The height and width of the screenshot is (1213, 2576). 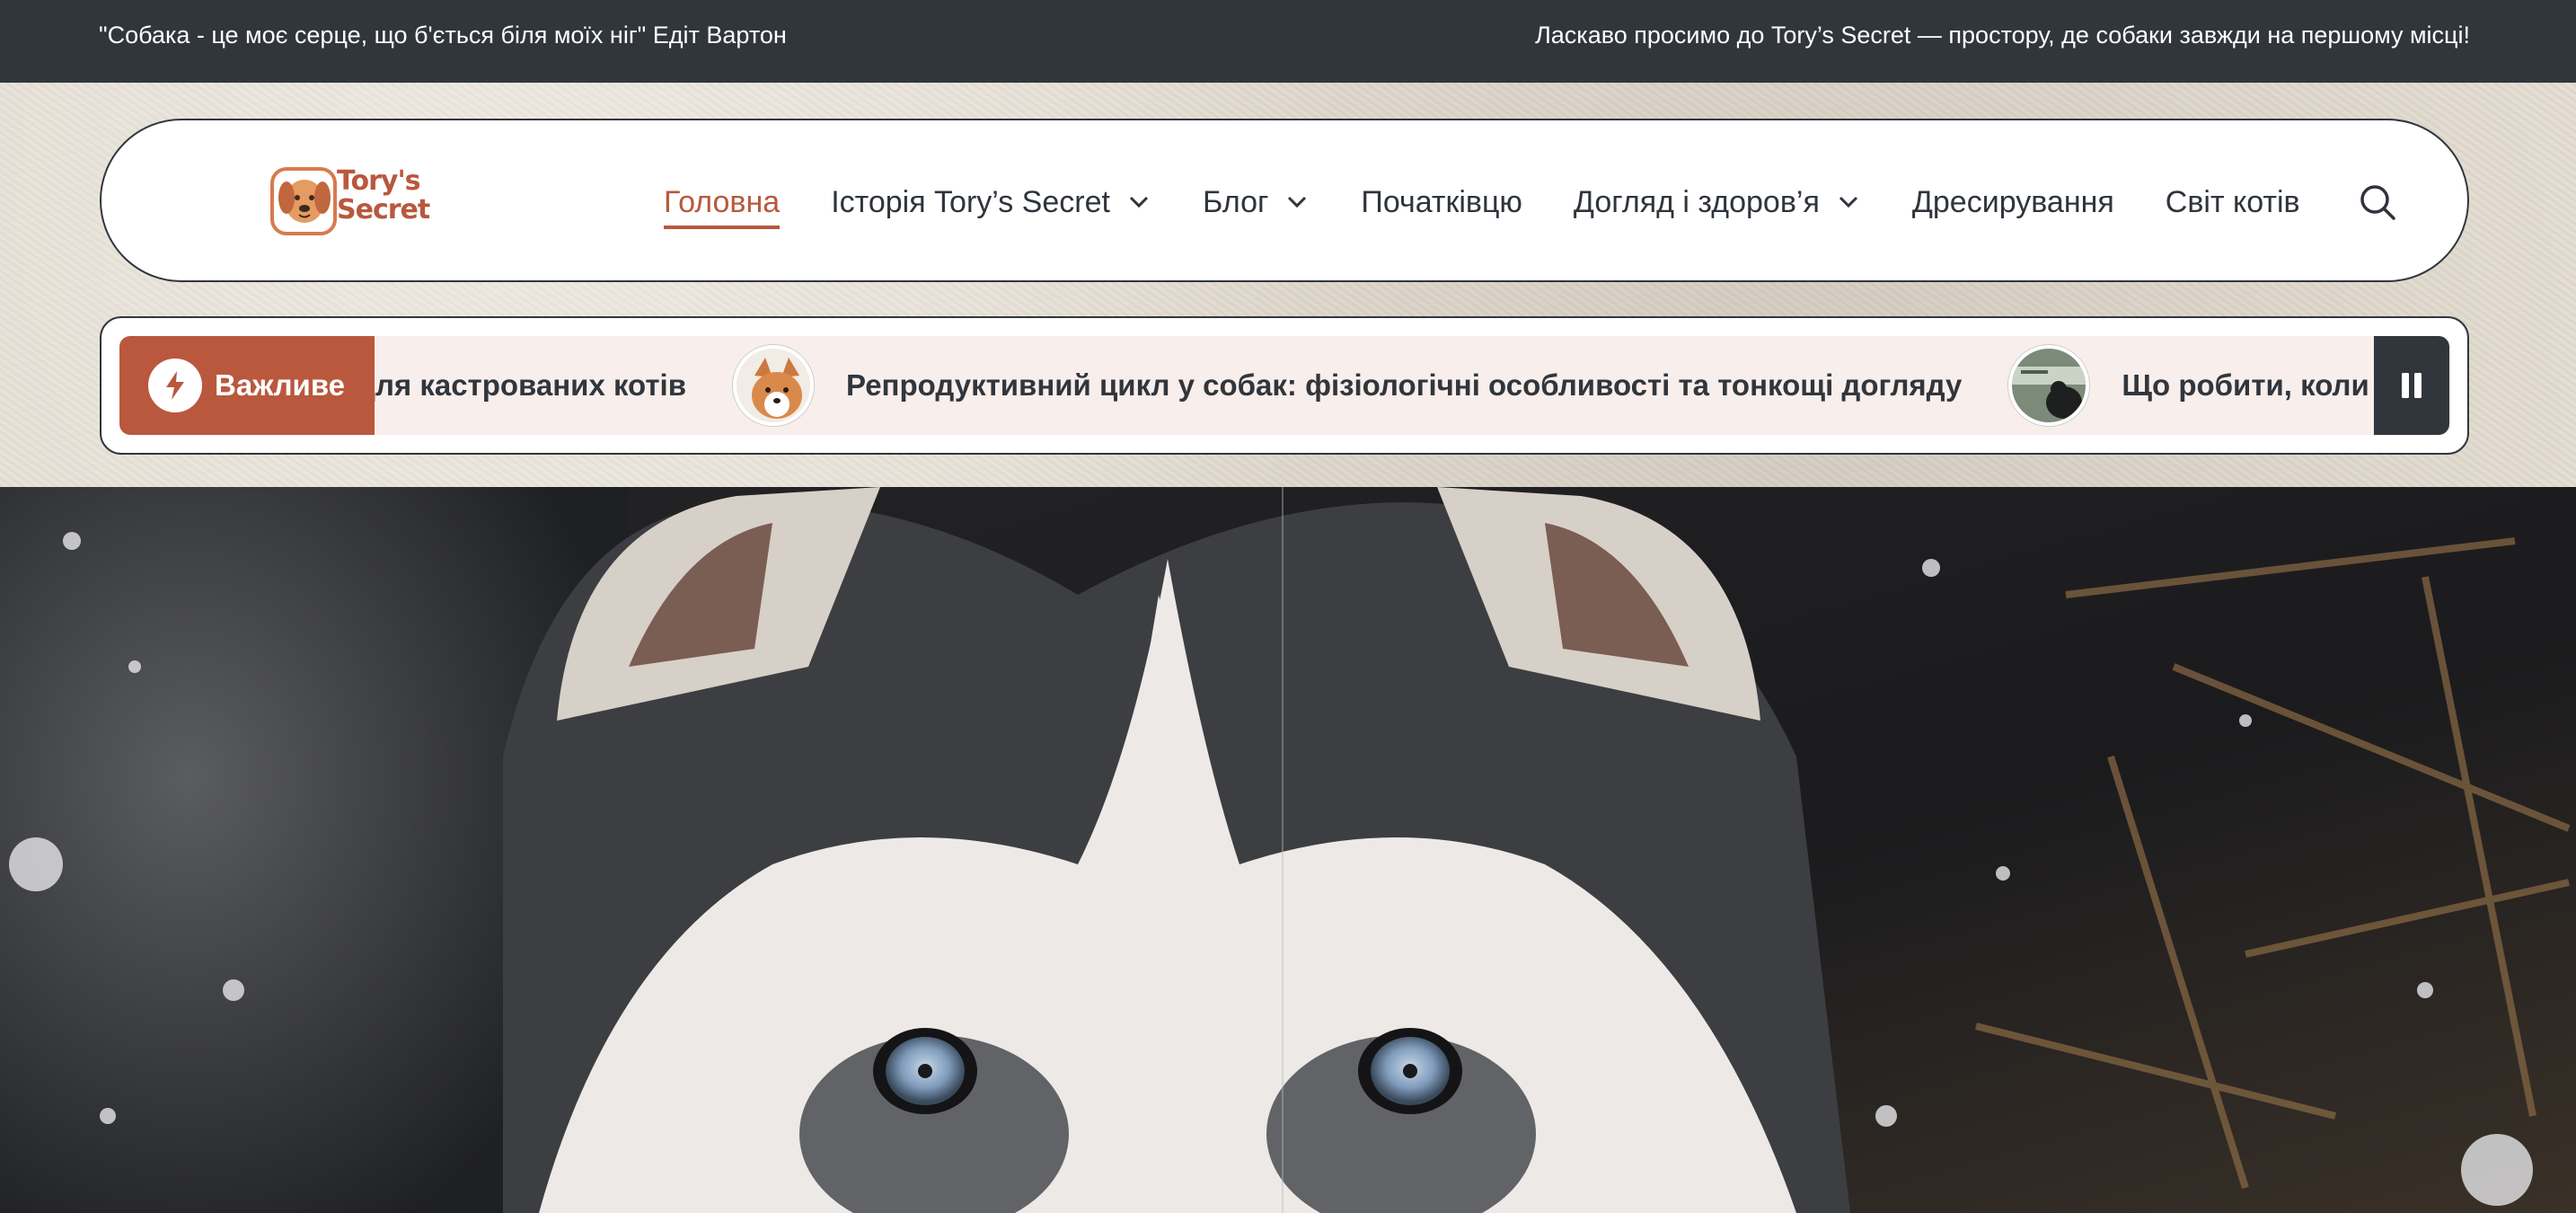 I want to click on nav-item-label: Початківцю, so click(x=1441, y=201).